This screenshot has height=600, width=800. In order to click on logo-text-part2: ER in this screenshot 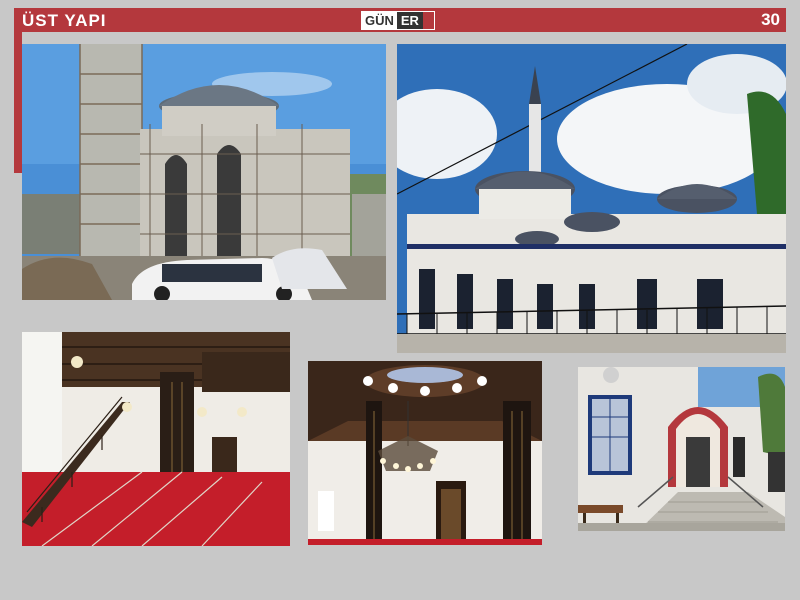, I will do `click(409, 20)`.